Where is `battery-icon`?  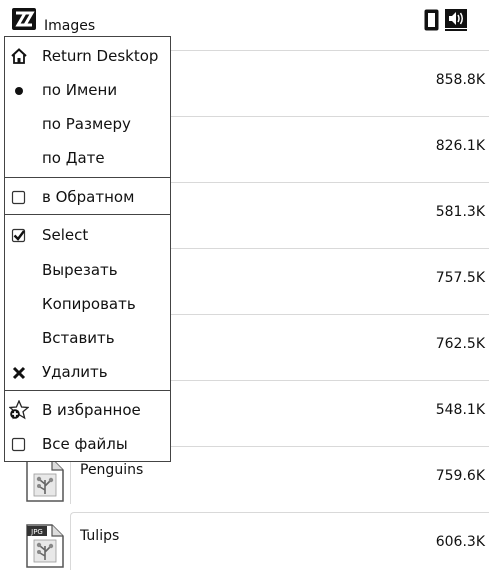
battery-icon is located at coordinates (431, 20).